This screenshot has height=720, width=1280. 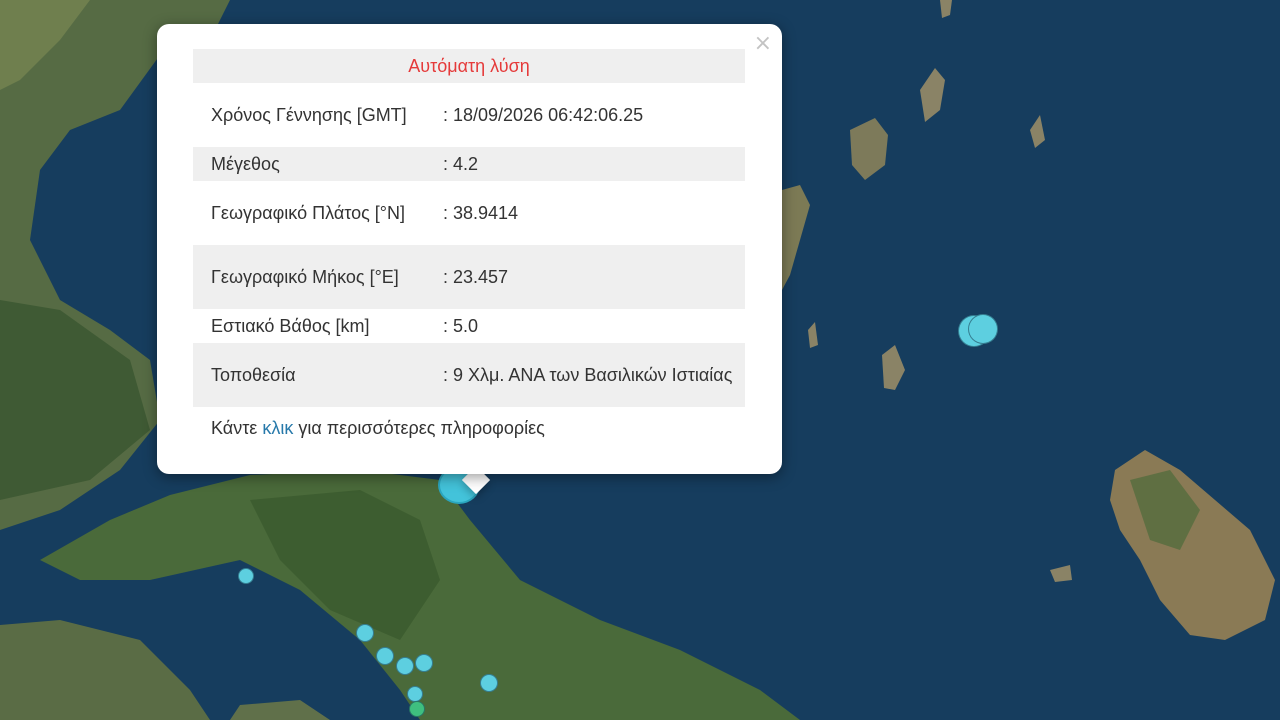 What do you see at coordinates (277, 428) in the screenshot?
I see `more-info-link: κλικ` at bounding box center [277, 428].